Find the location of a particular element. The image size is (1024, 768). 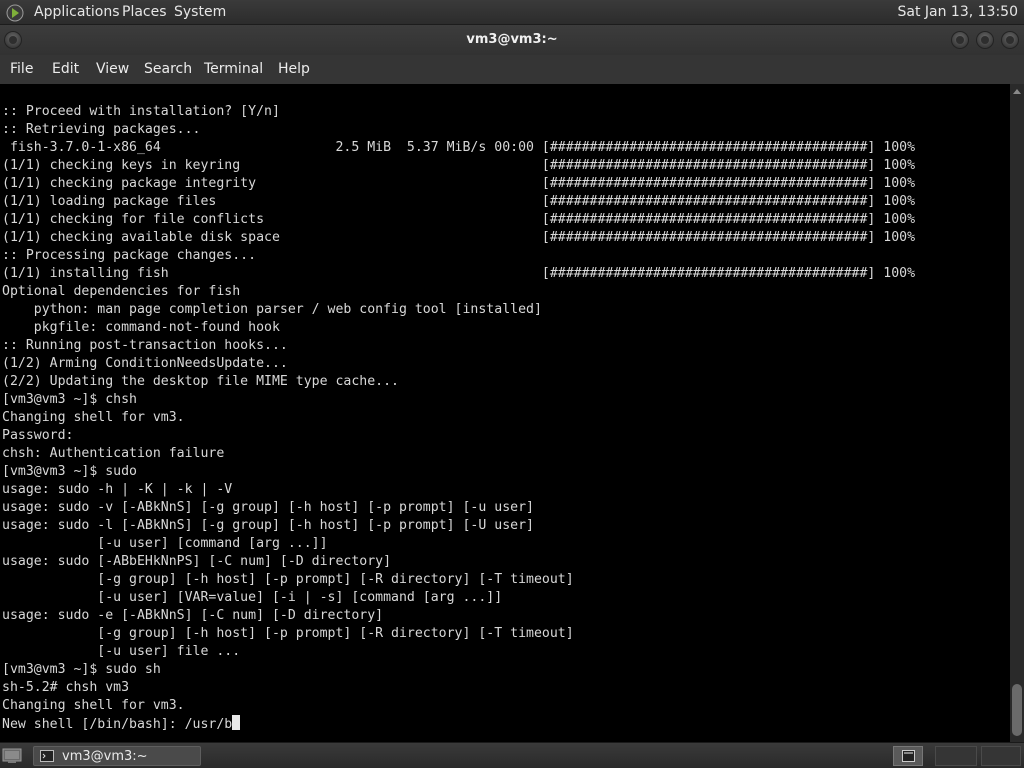

text-cursor is located at coordinates (236, 722).